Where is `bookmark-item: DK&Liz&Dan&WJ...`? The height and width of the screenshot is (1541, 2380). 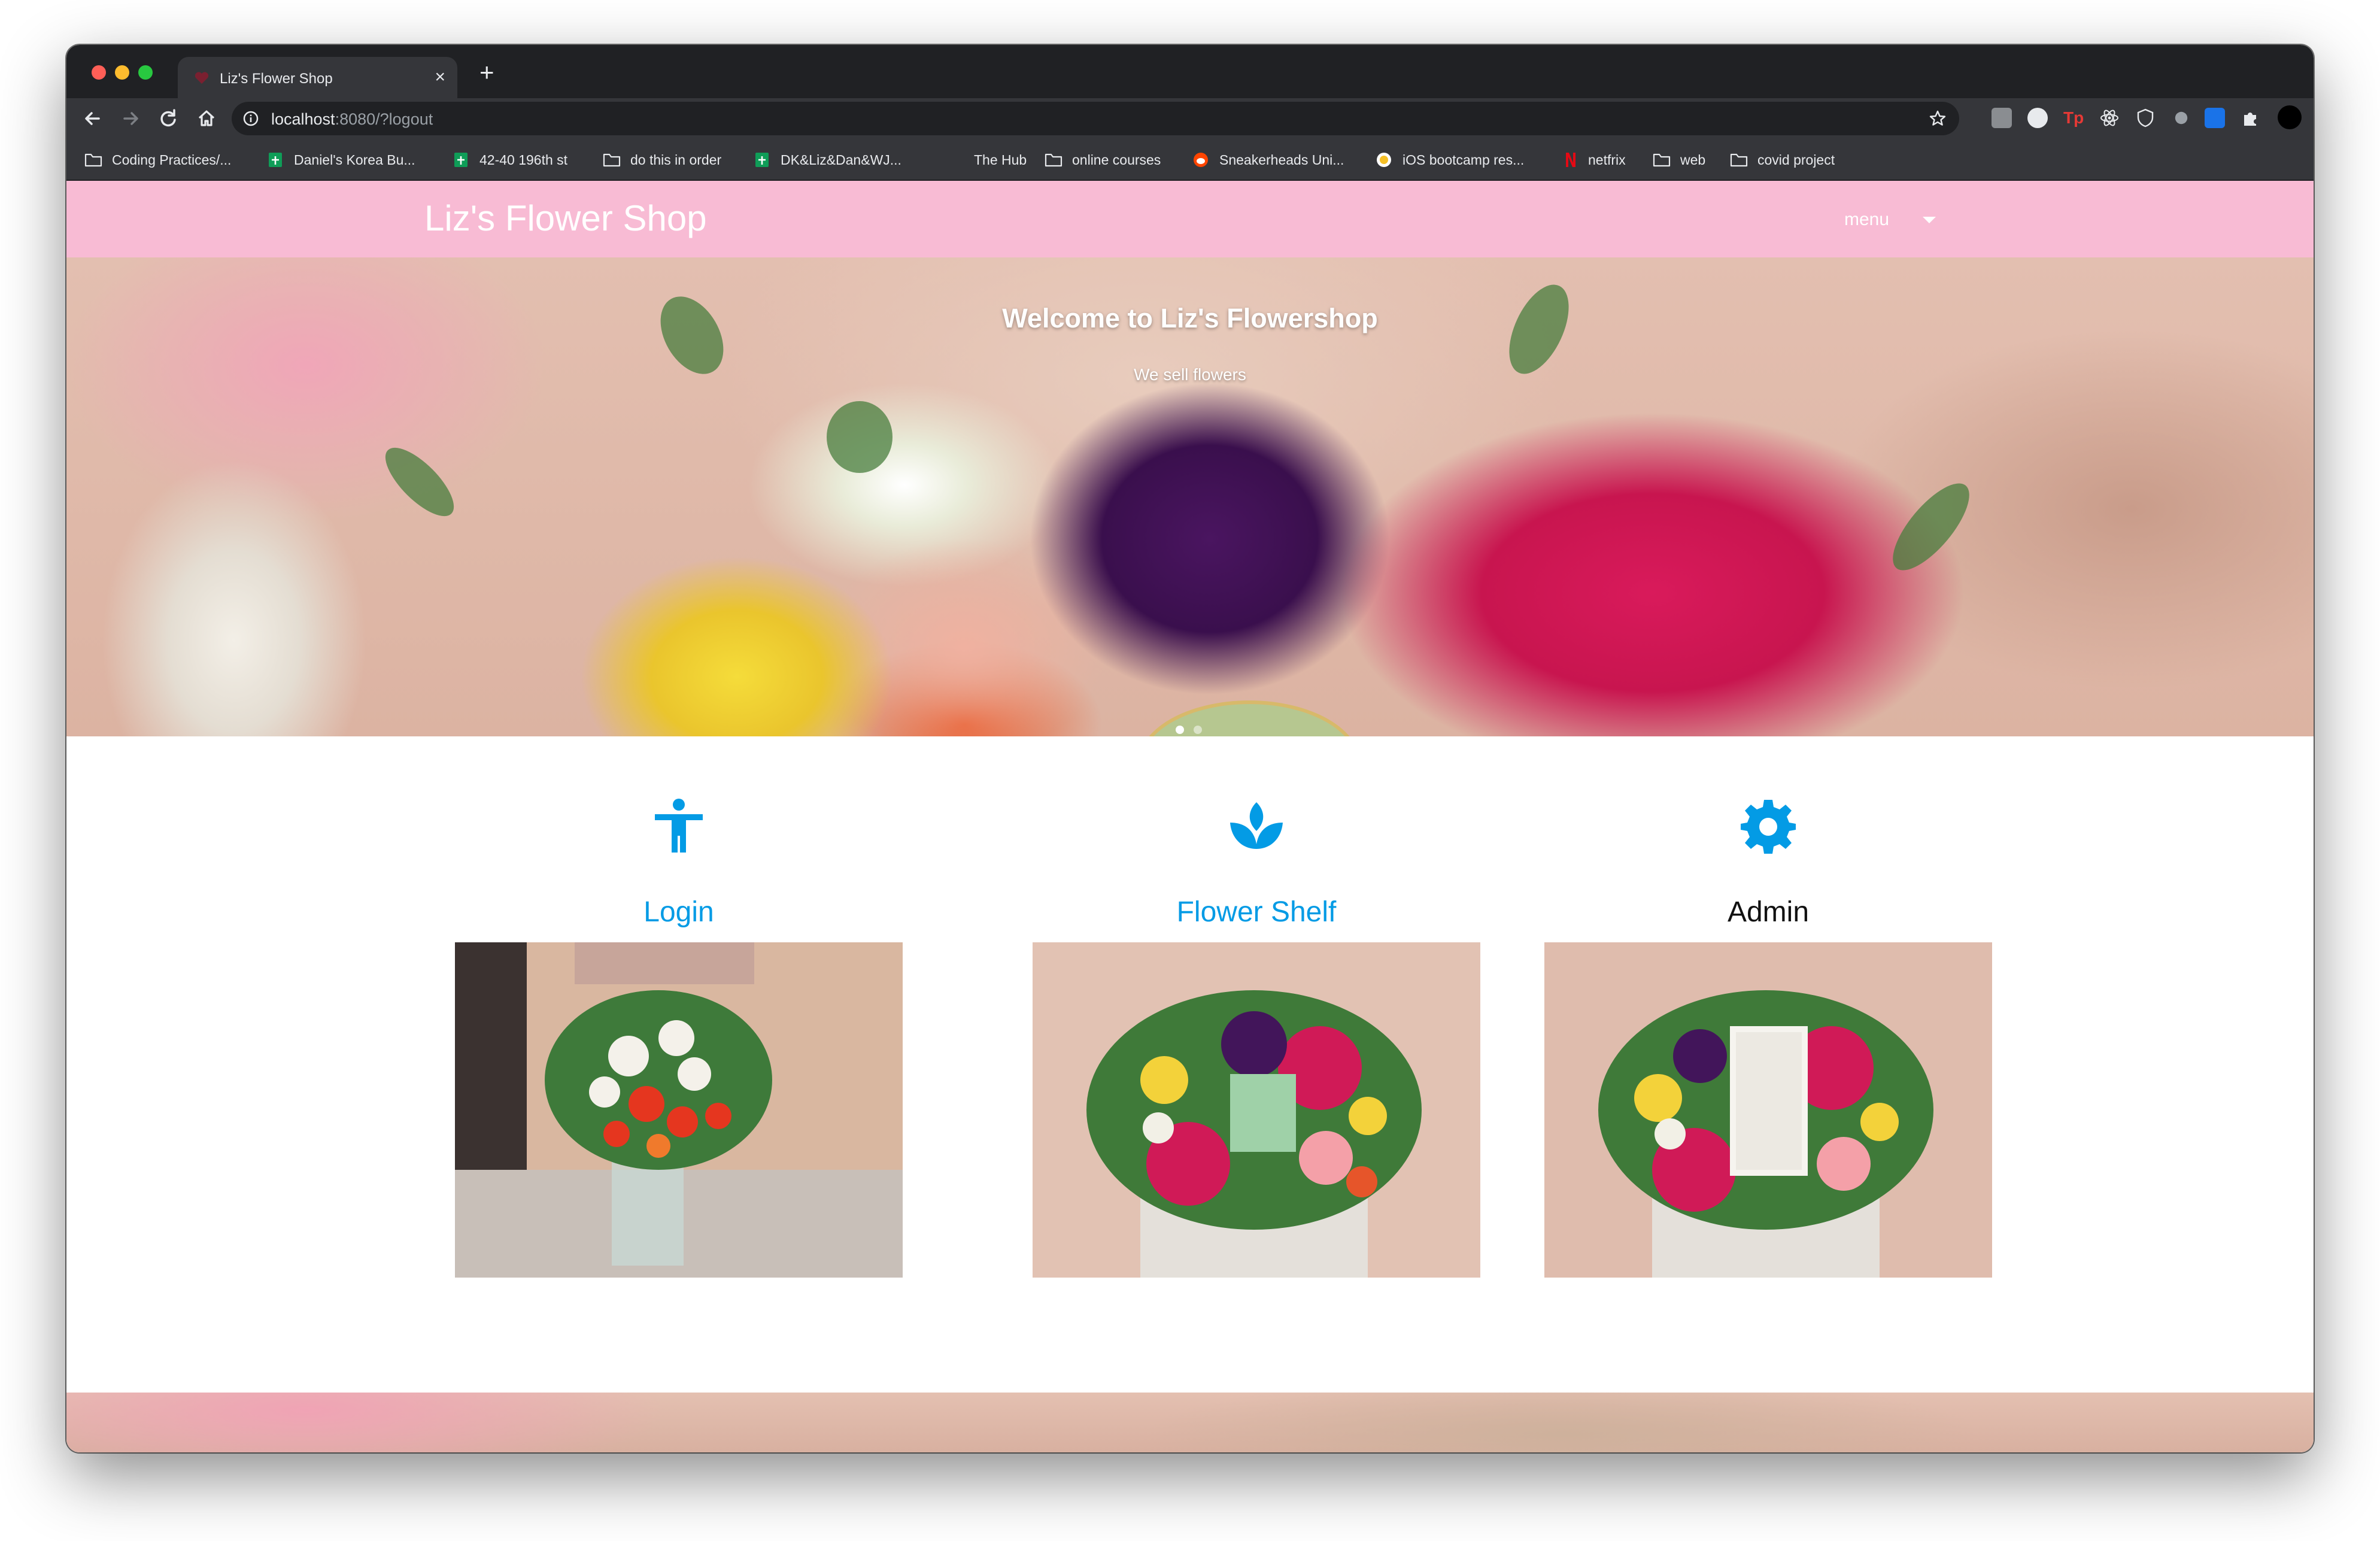
bookmark-item: DK&Liz&Dan&WJ... is located at coordinates (827, 160).